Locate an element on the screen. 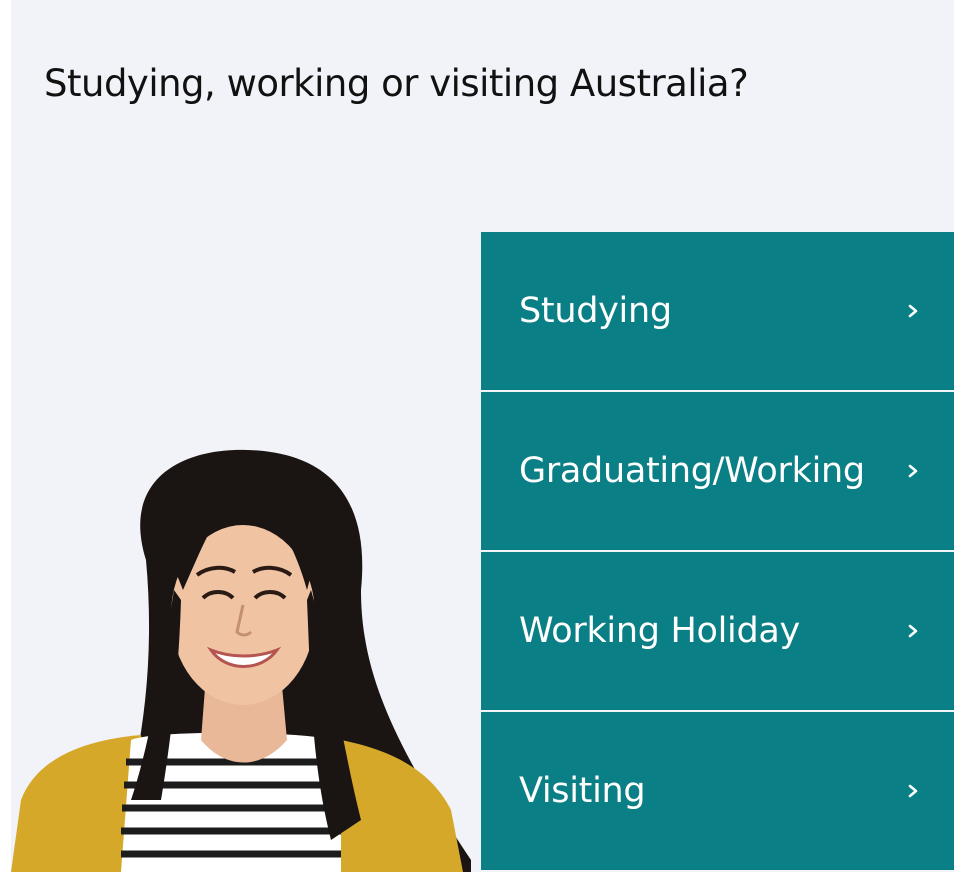 This screenshot has height=883, width=972. menu-item-label: Graduating/Working is located at coordinates (692, 471).